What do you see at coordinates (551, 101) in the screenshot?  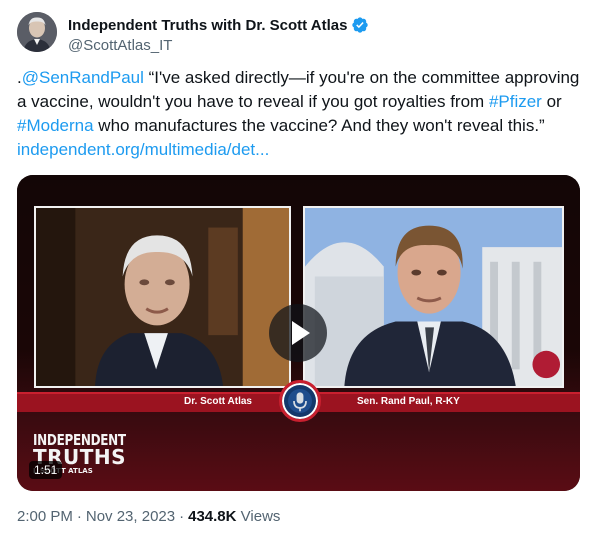 I see `tweet-text-part-2: or` at bounding box center [551, 101].